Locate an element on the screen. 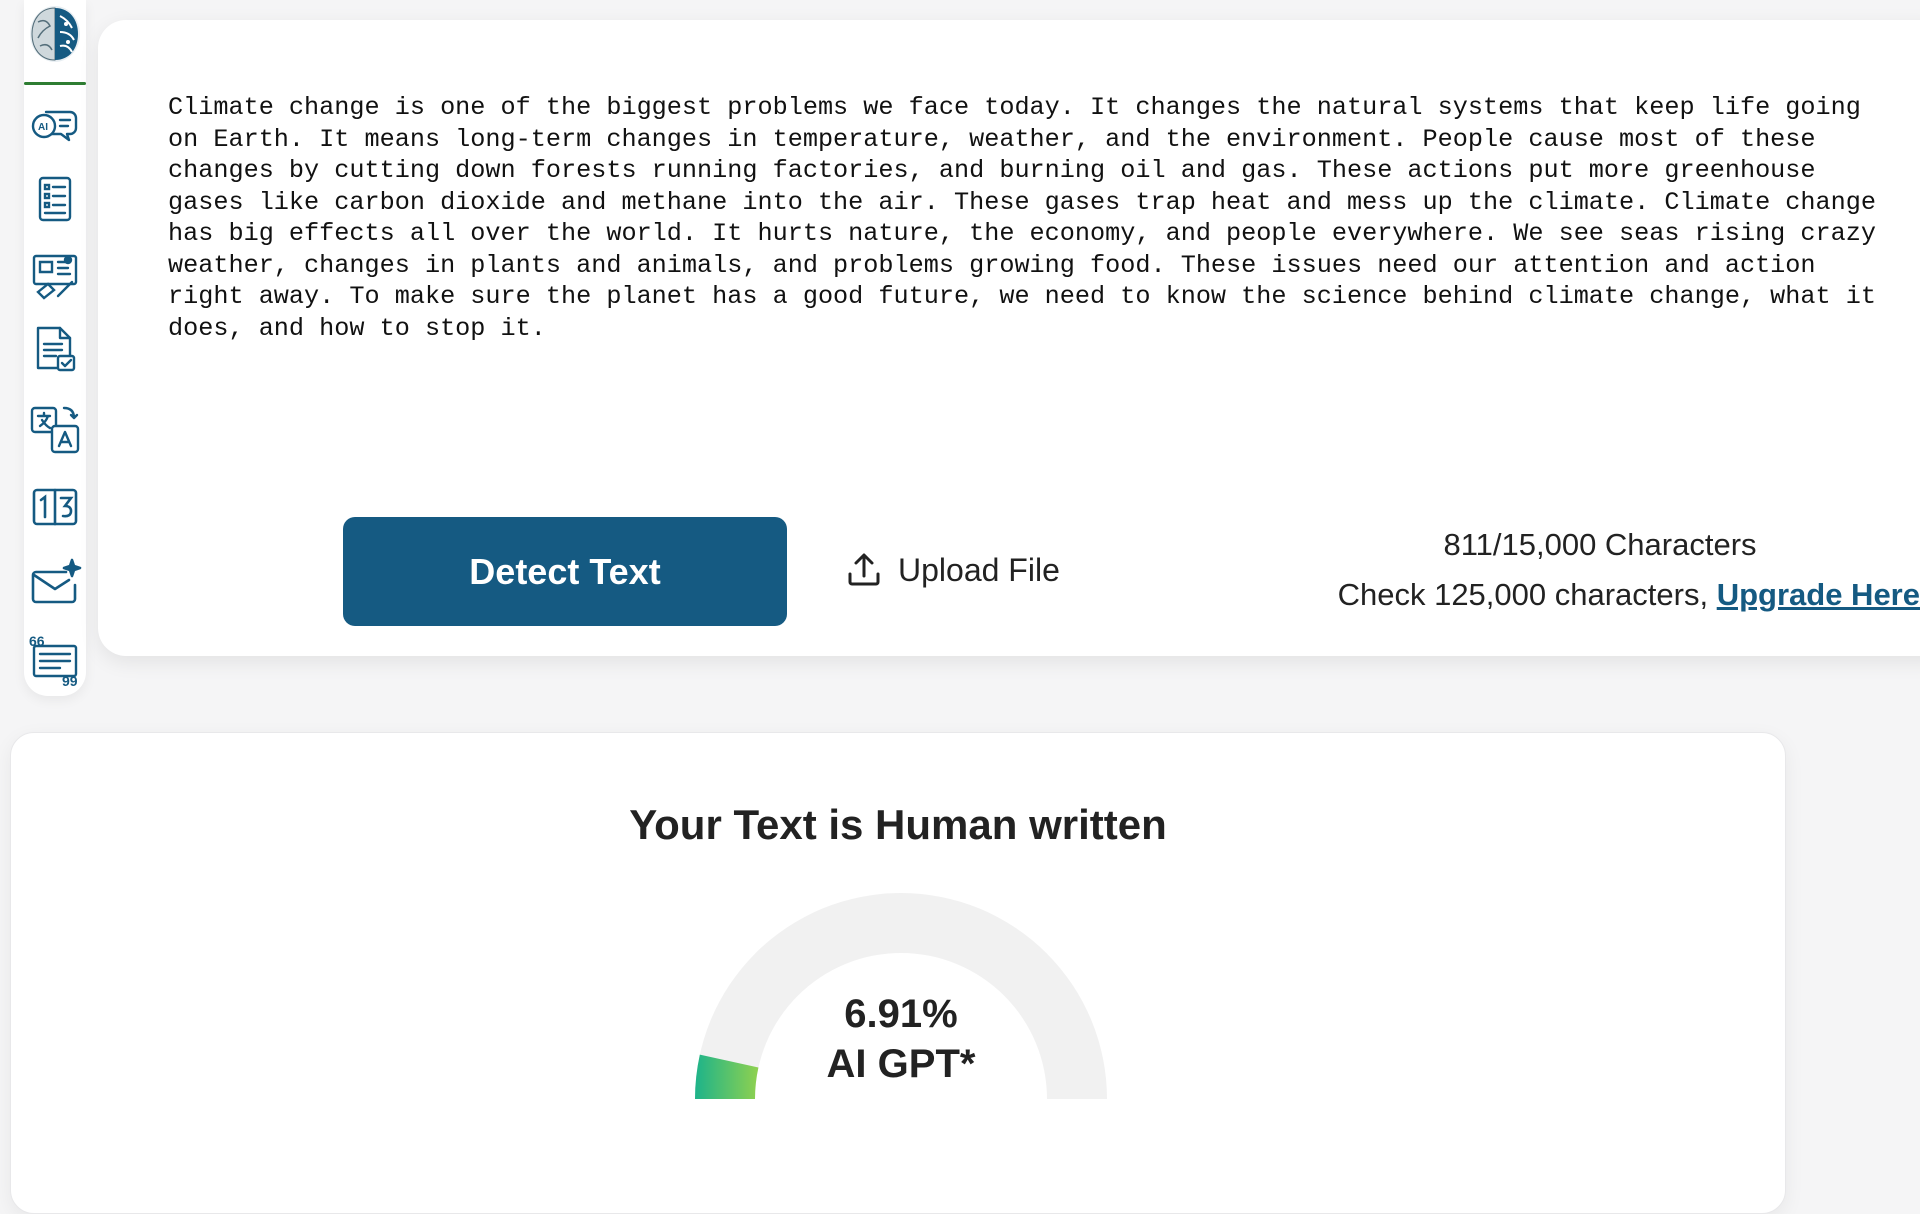 The image size is (1920, 1214). ai-gpt-label: AI GPT* is located at coordinates (901, 1064).